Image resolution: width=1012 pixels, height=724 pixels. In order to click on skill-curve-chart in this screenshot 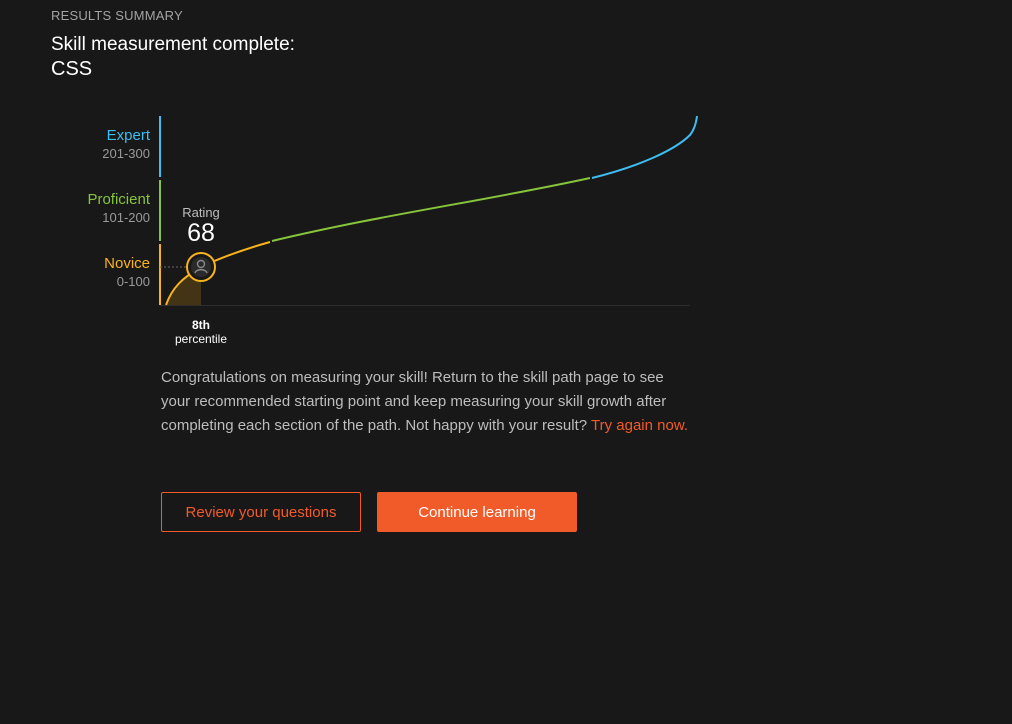, I will do `click(428, 210)`.